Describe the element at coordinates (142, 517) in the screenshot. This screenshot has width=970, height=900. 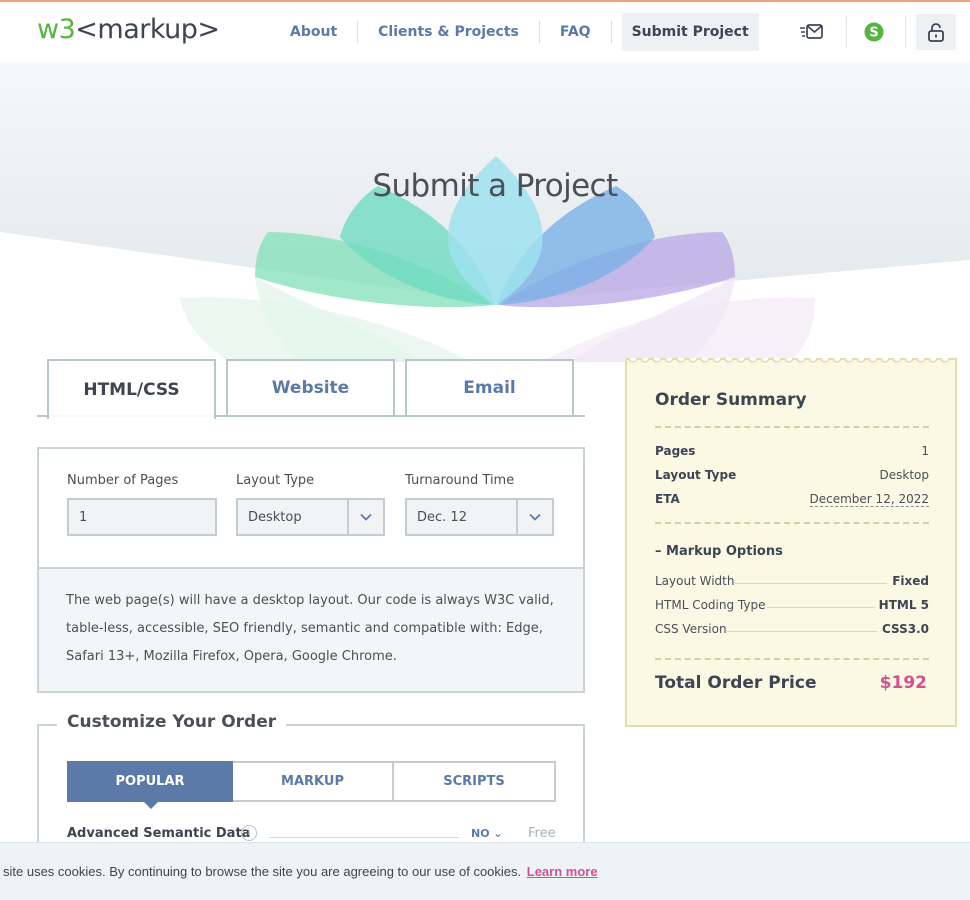
I see `pages-input: 1` at that location.